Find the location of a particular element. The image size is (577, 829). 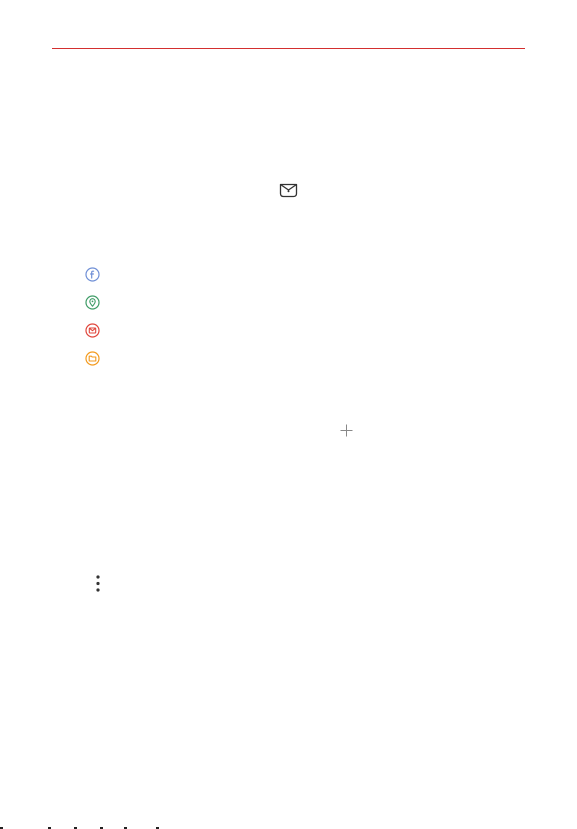

location-icon is located at coordinates (92, 302).